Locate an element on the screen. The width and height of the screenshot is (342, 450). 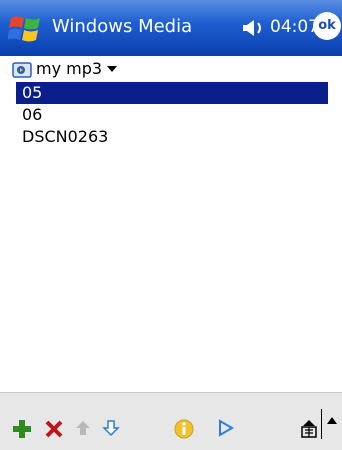
list-item: DSCN0263 is located at coordinates (172, 137).